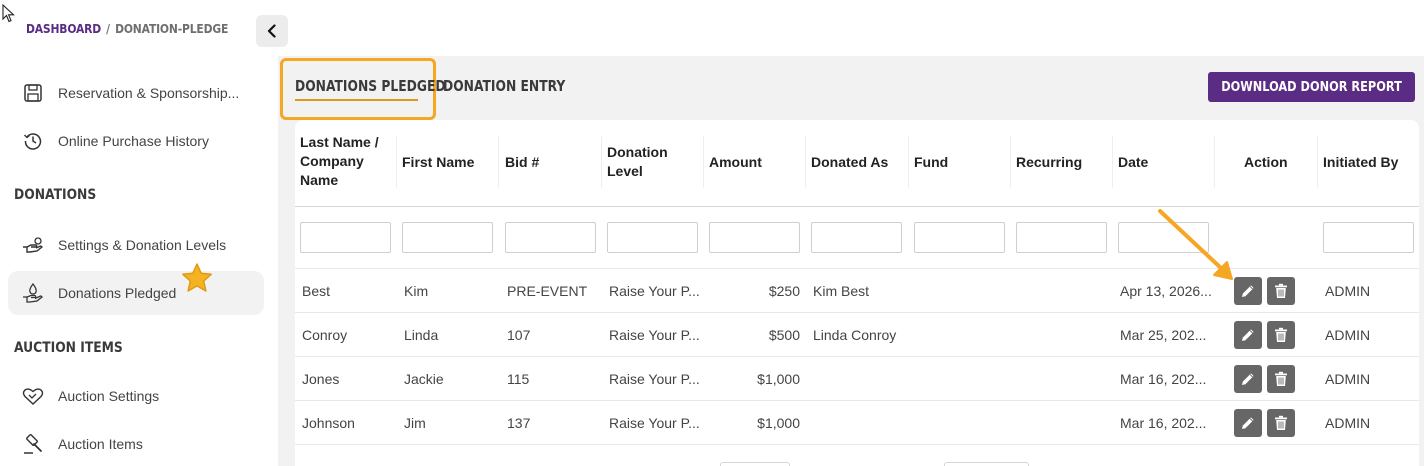  I want to click on download-button-label: DOWNLOAD DONOR REPORT, so click(1311, 87).